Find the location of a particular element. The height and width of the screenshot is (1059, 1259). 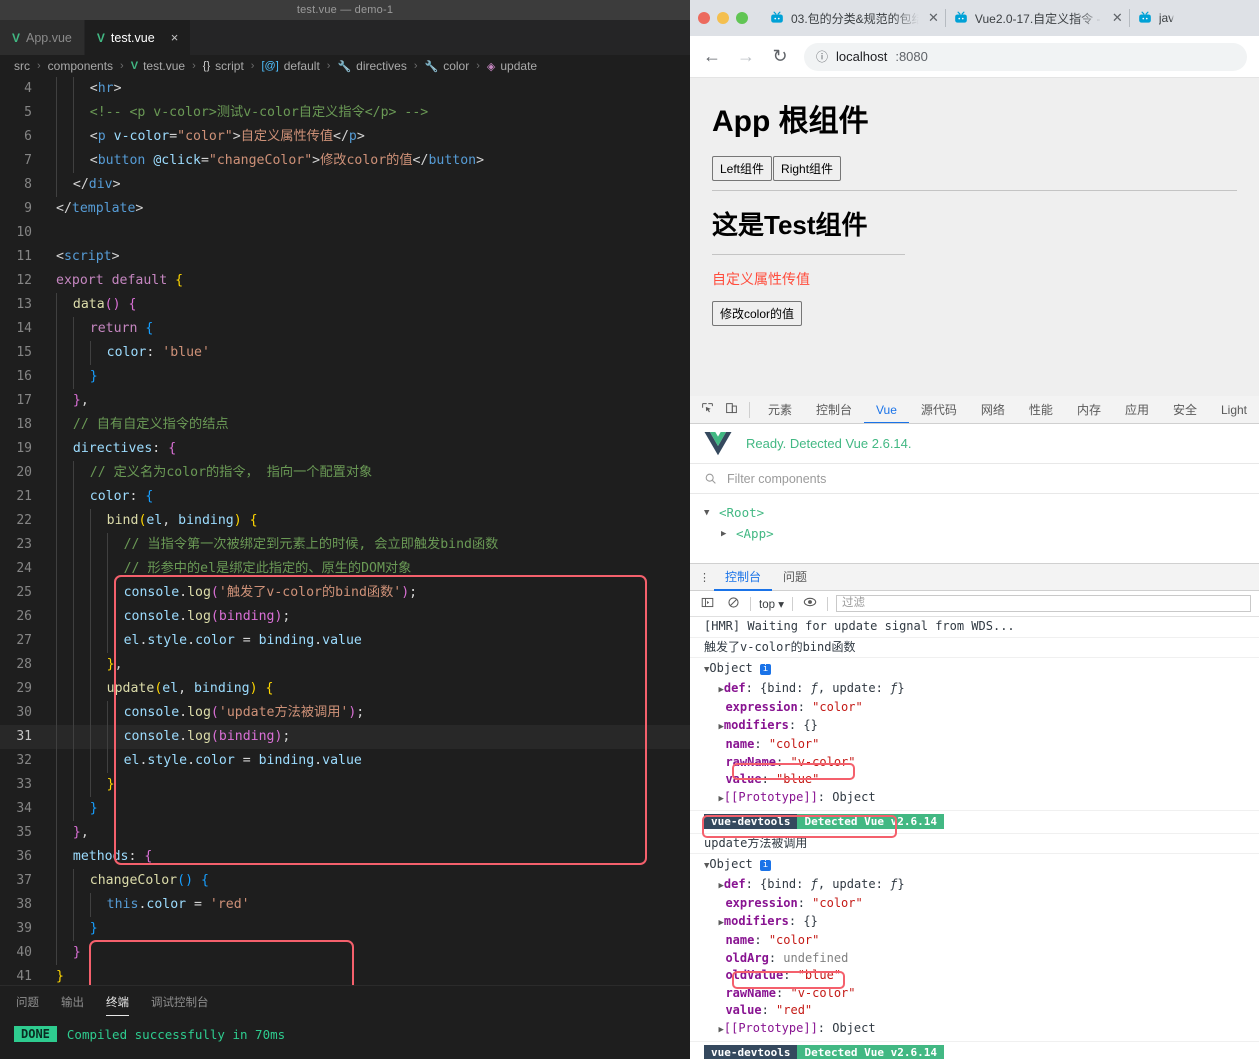

terminal-output: DONE Compiled successfully in 70ms is located at coordinates (345, 1029).